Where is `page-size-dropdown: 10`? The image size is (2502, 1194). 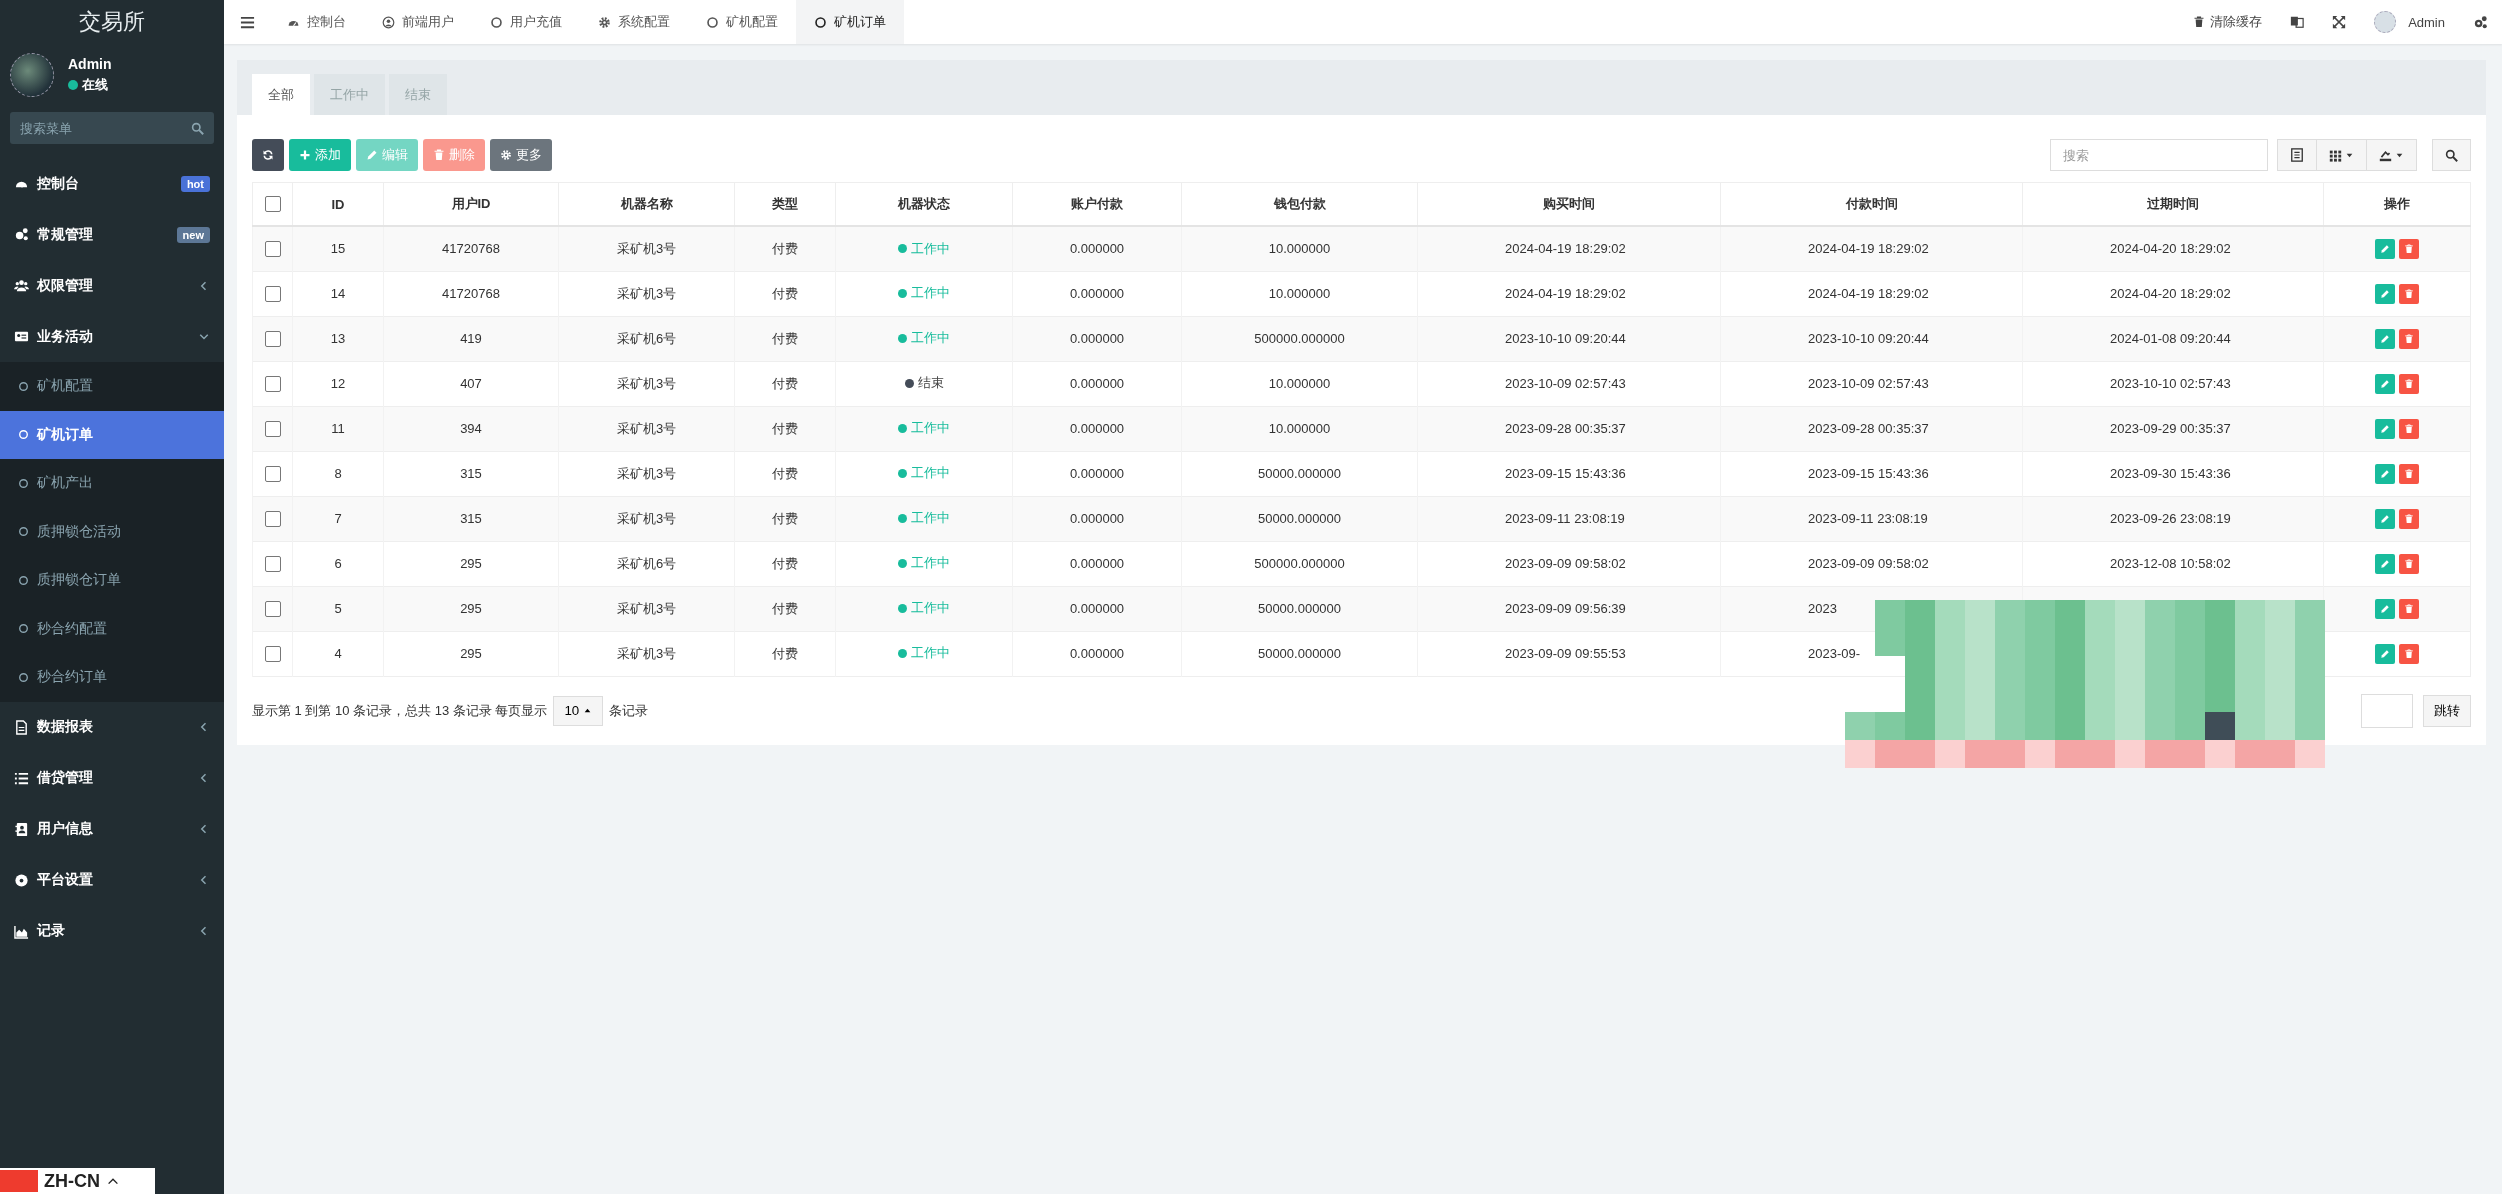
page-size-dropdown: 10 is located at coordinates (578, 710).